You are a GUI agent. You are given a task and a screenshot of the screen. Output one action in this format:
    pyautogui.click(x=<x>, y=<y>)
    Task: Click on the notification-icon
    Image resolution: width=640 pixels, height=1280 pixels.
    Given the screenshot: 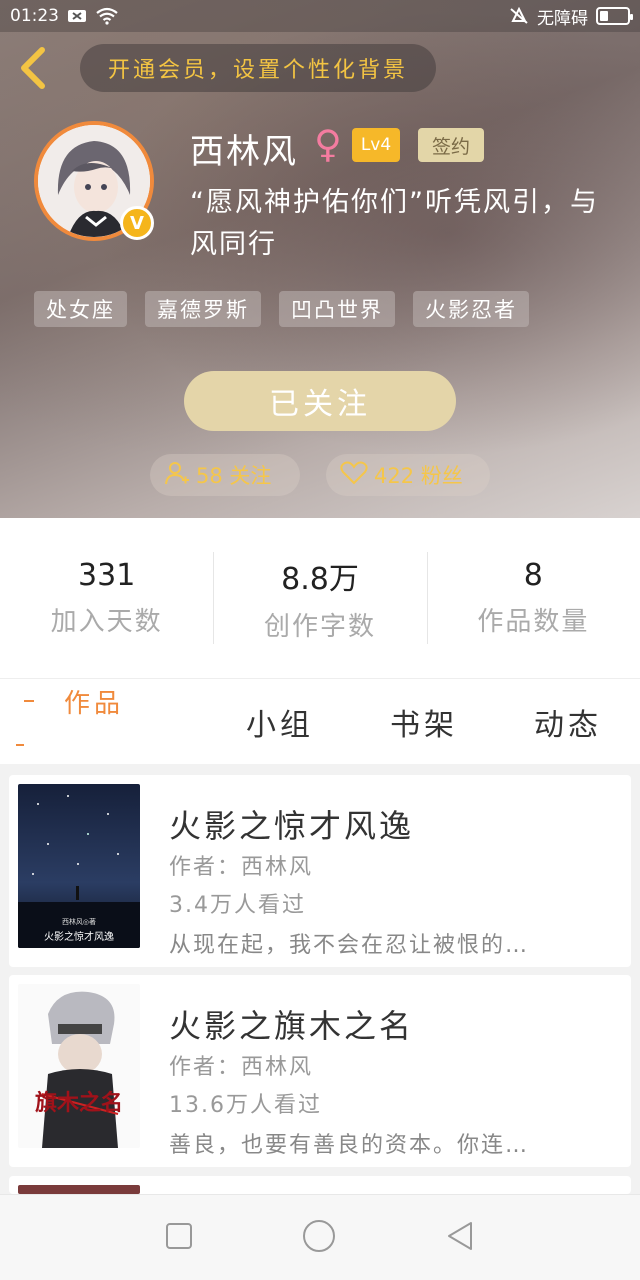 What is the action you would take?
    pyautogui.click(x=77, y=16)
    